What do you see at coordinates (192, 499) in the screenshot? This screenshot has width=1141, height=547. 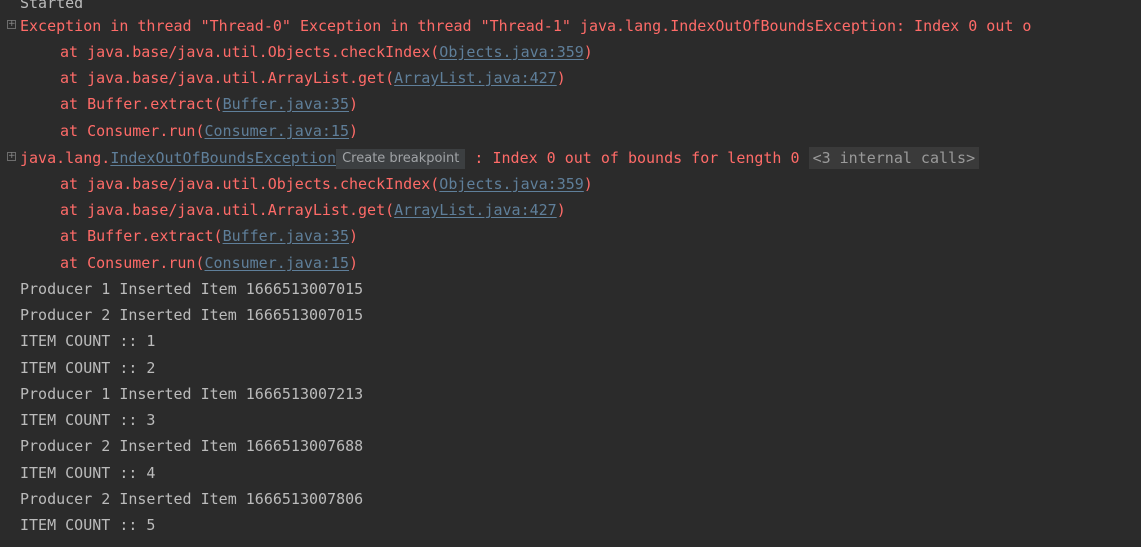 I see `output-text: Producer 2 Inserted Item 1666513007806` at bounding box center [192, 499].